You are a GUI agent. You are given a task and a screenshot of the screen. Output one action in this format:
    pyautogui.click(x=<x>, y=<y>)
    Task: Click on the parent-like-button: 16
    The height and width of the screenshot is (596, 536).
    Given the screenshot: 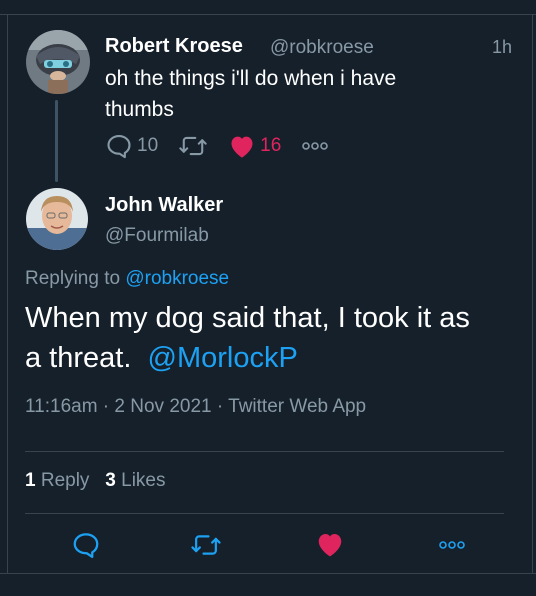 What is the action you would take?
    pyautogui.click(x=254, y=146)
    